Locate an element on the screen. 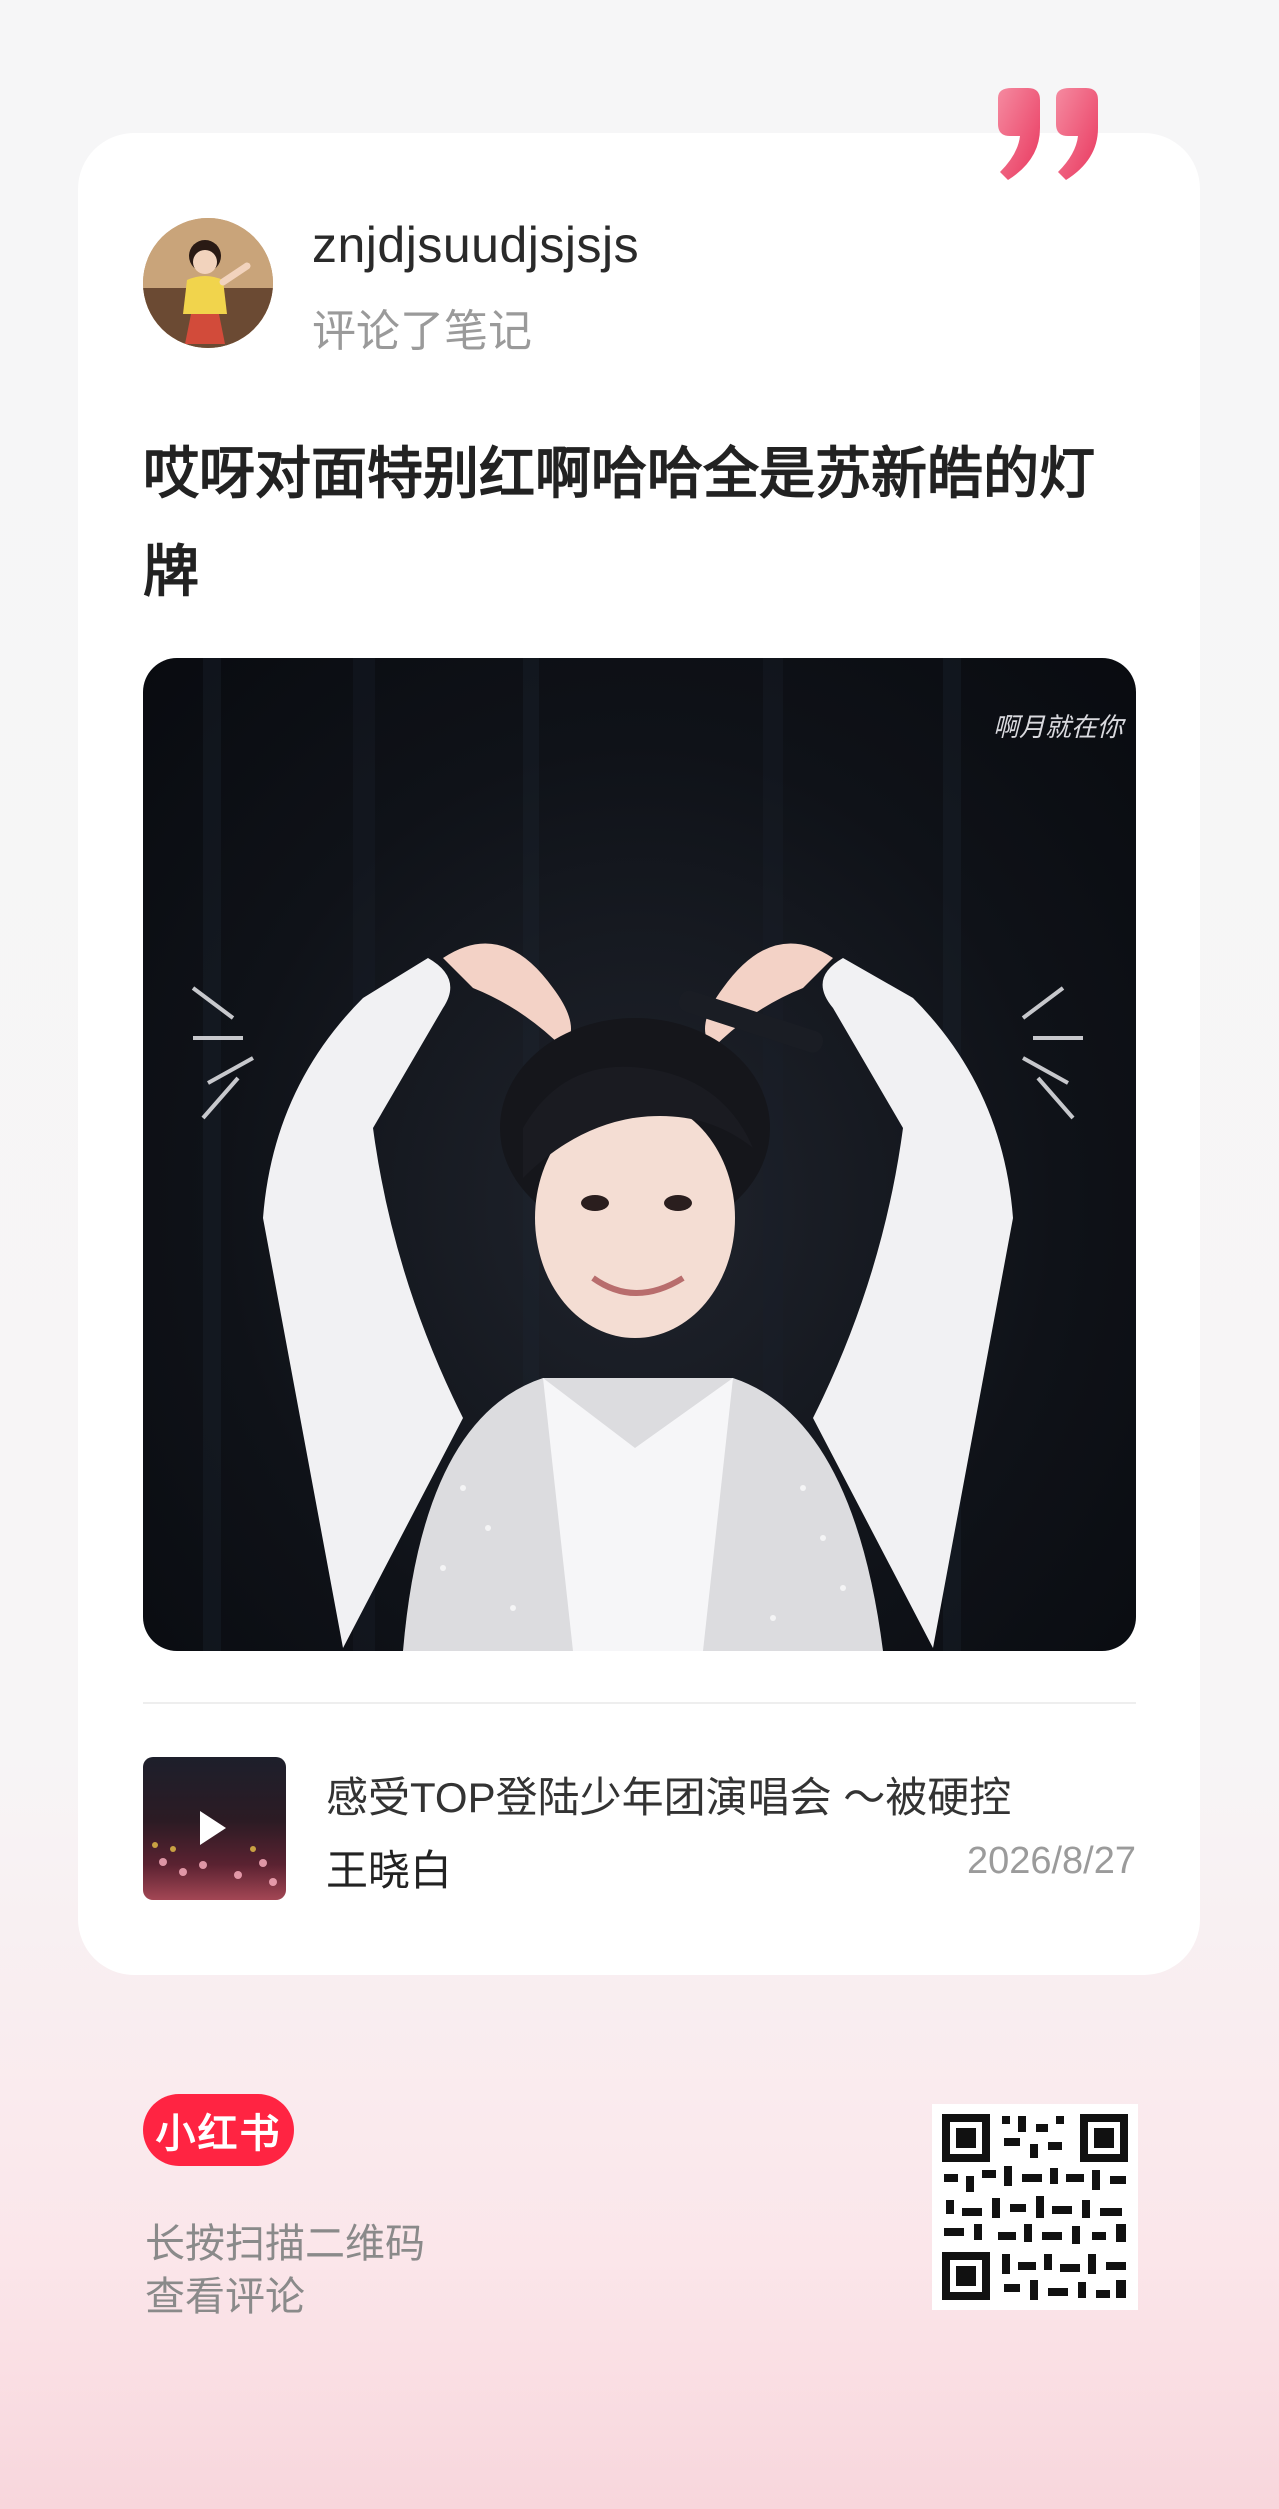 This screenshot has height=2509, width=1279. photo-watermark: 啊月就在你 is located at coordinates (1060, 728).